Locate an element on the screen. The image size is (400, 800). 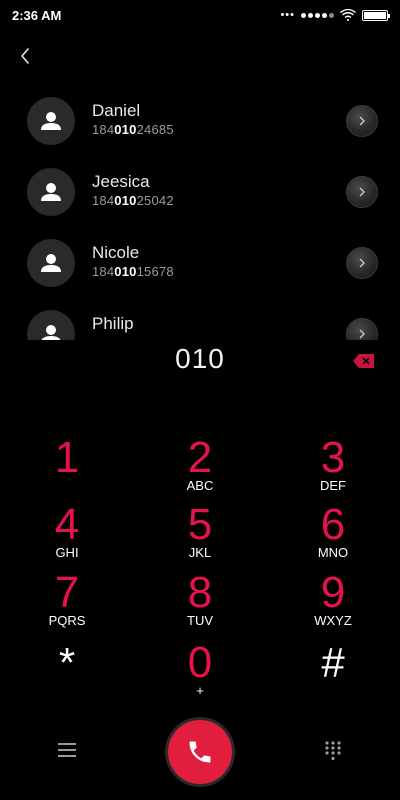
status-bar: 2:36 AM ••• is located at coordinates (200, 15).